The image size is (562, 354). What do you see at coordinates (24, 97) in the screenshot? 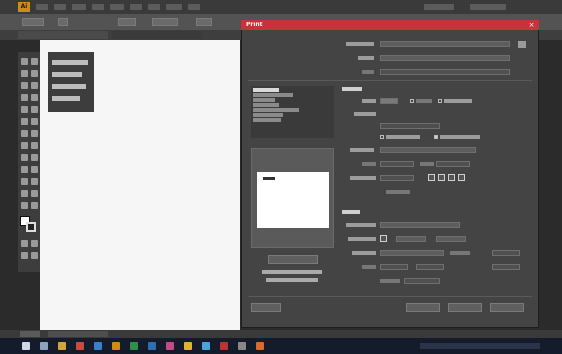
I see `line-tool-icon` at bounding box center [24, 97].